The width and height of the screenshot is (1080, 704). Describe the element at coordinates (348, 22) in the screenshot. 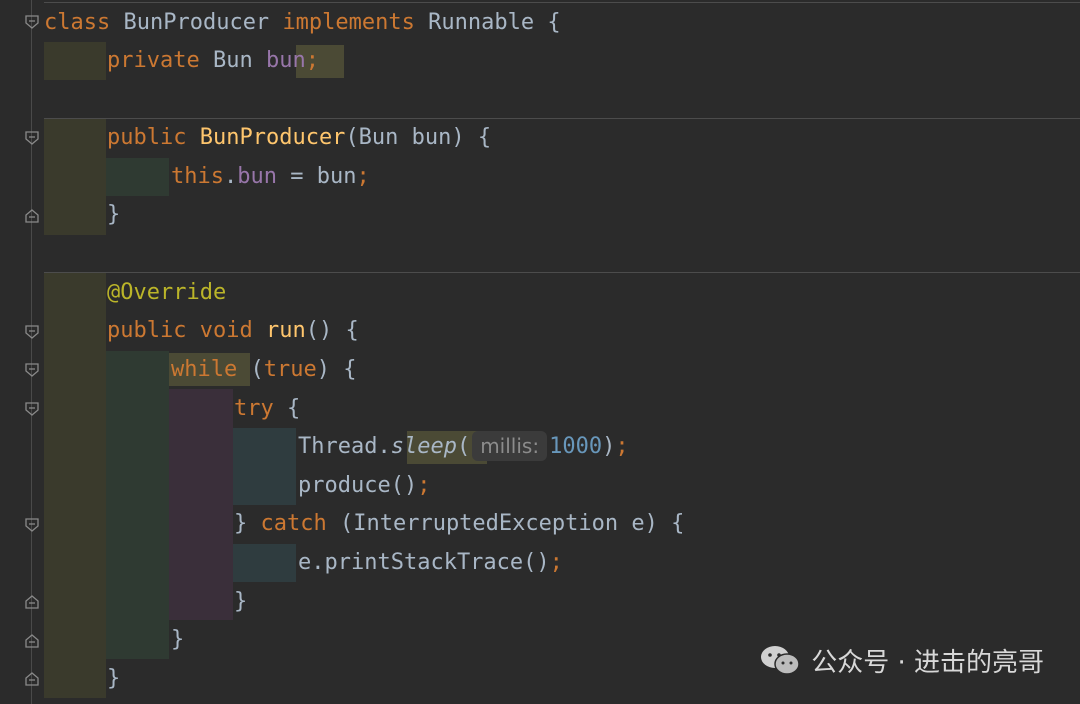

I see `keyword: implements` at that location.